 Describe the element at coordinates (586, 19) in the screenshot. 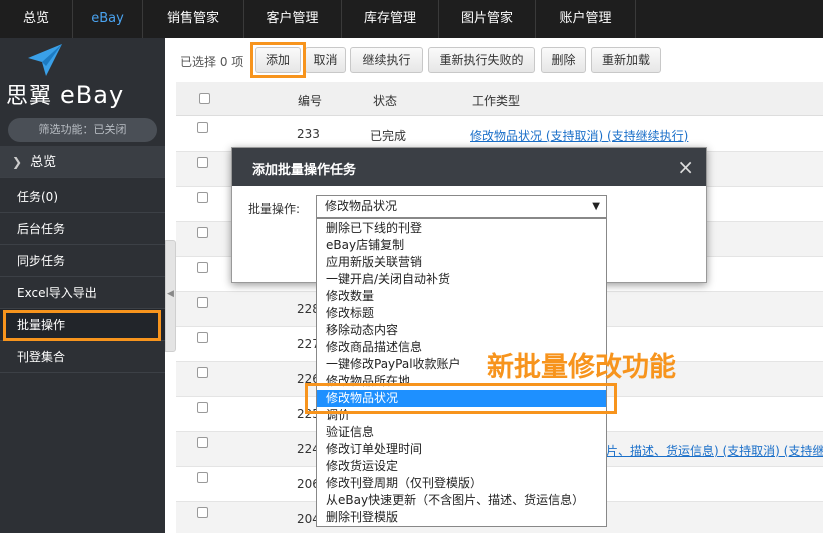

I see `nav-account-management: 账户管理` at that location.